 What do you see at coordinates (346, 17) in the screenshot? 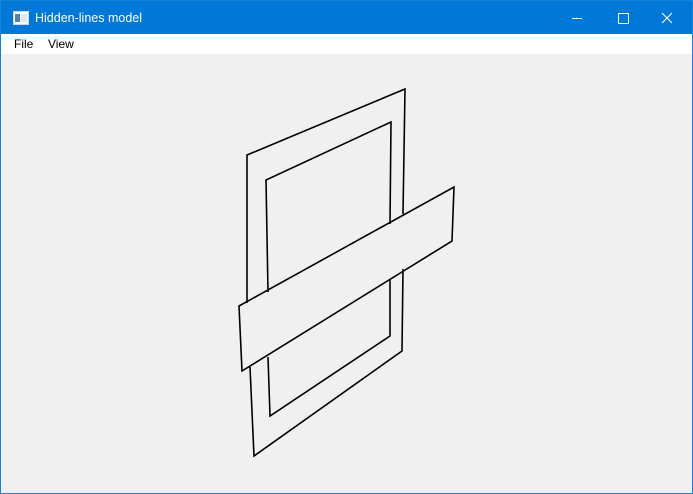
I see `title-bar: Hidden-lines model` at bounding box center [346, 17].